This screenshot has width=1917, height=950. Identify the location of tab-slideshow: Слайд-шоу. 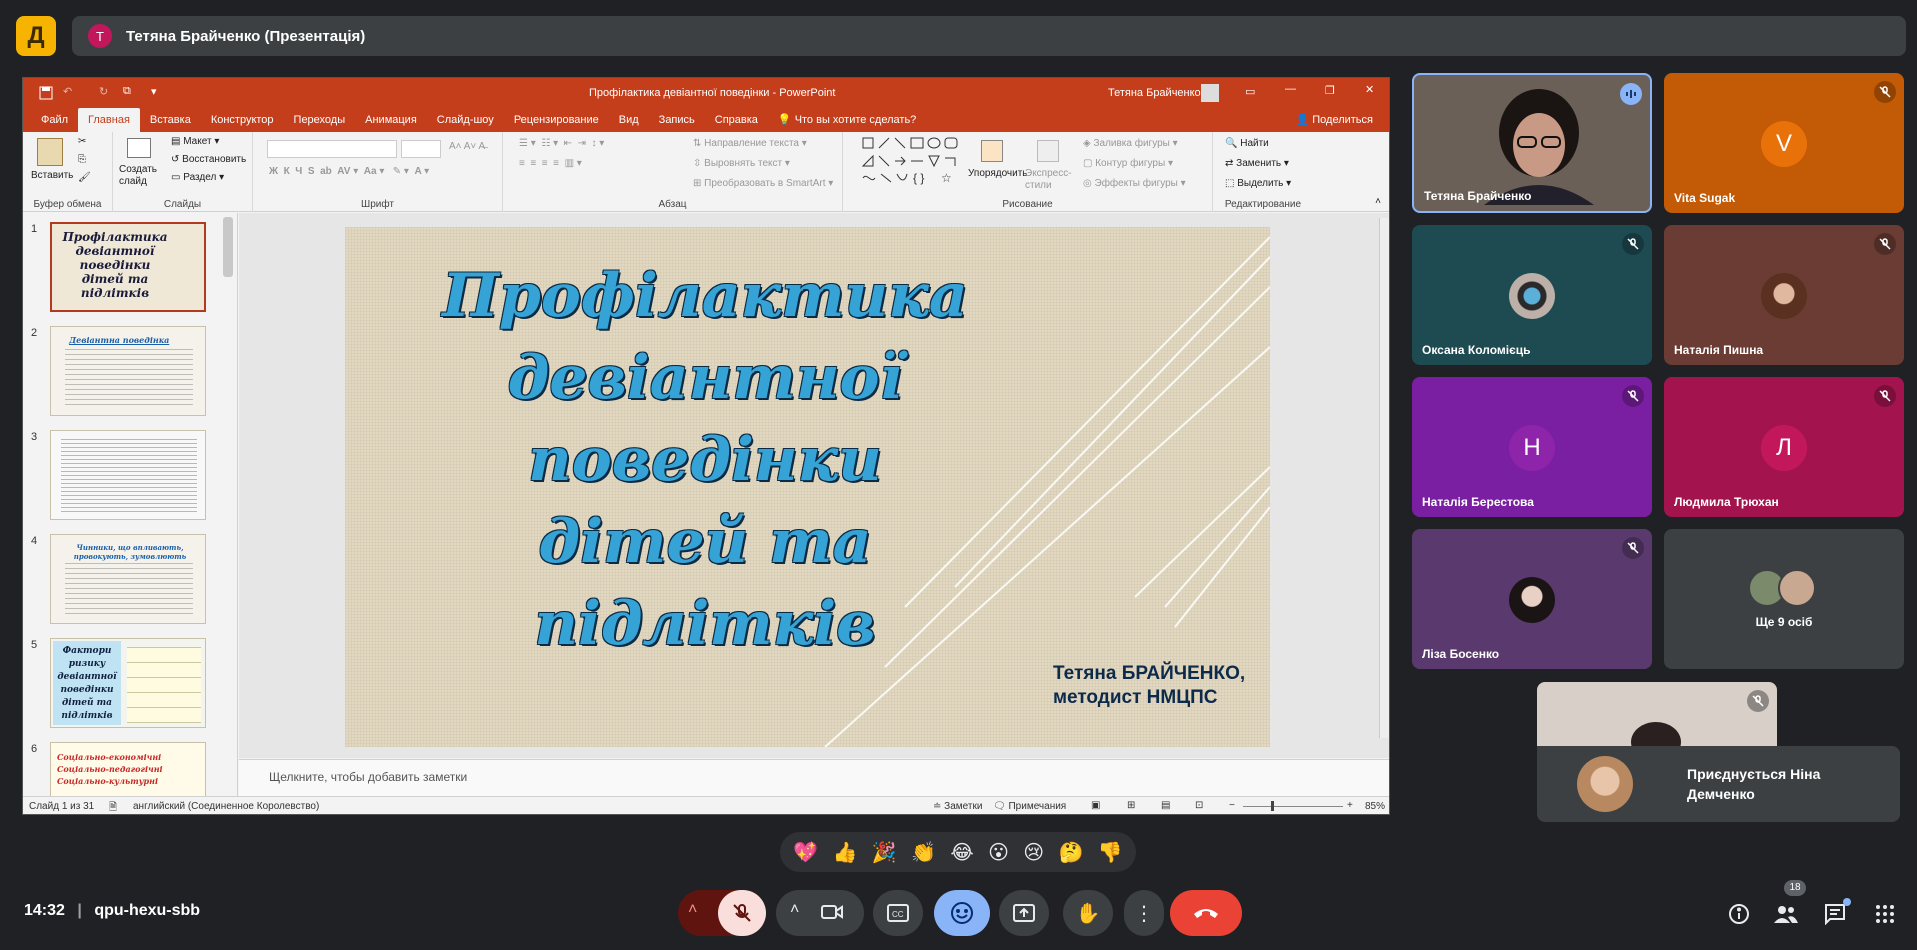
(465, 120).